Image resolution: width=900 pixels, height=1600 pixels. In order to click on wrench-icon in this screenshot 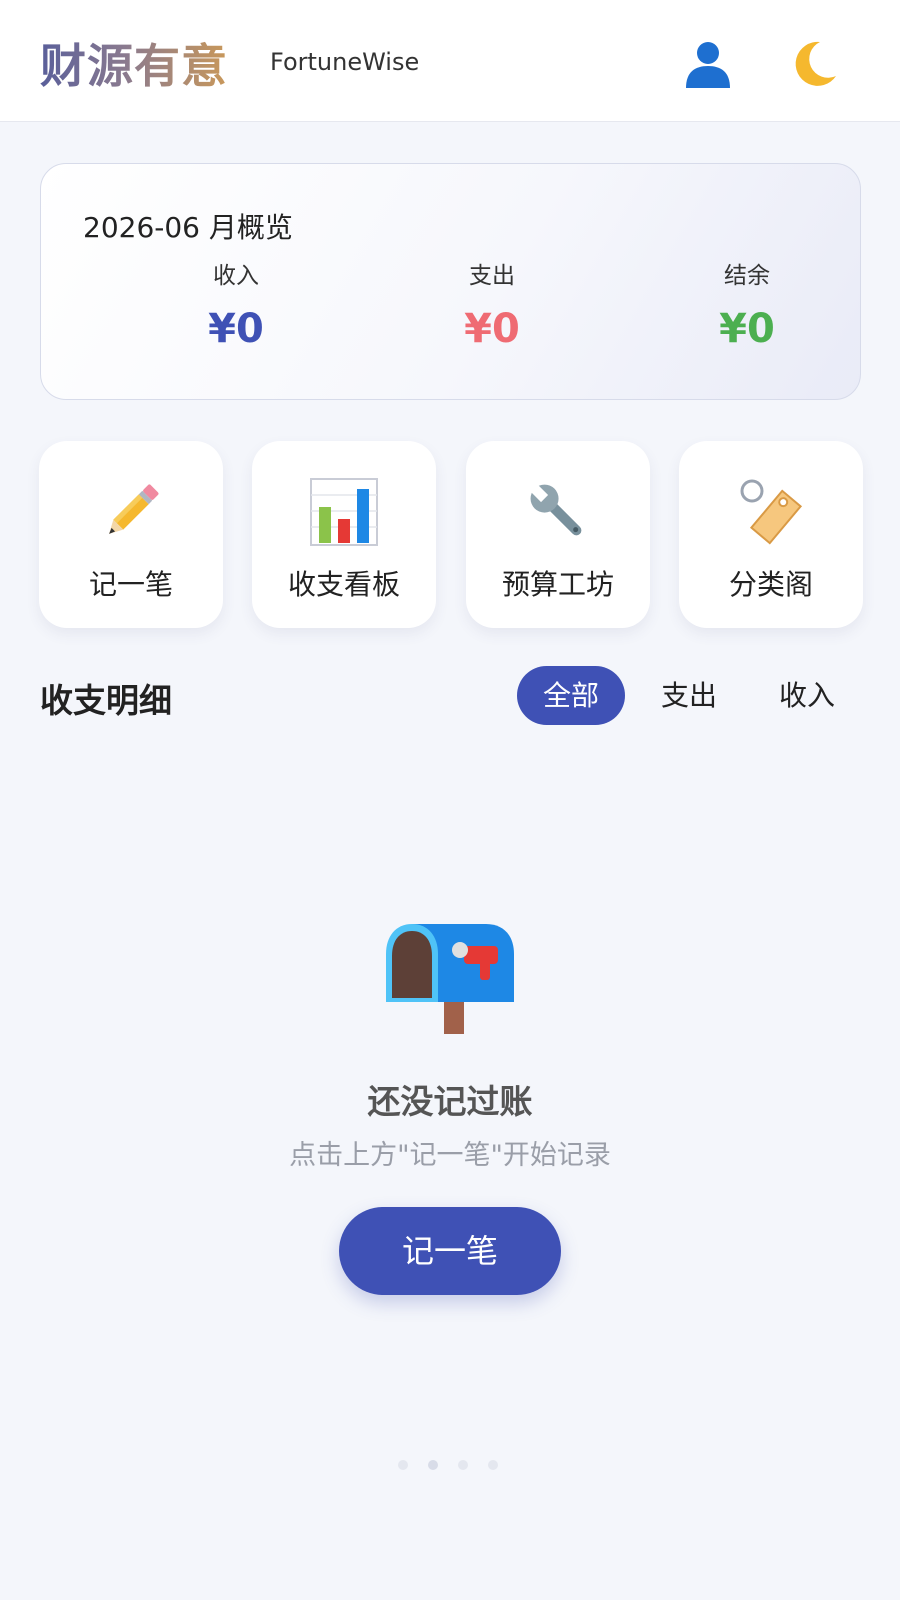, I will do `click(555, 509)`.